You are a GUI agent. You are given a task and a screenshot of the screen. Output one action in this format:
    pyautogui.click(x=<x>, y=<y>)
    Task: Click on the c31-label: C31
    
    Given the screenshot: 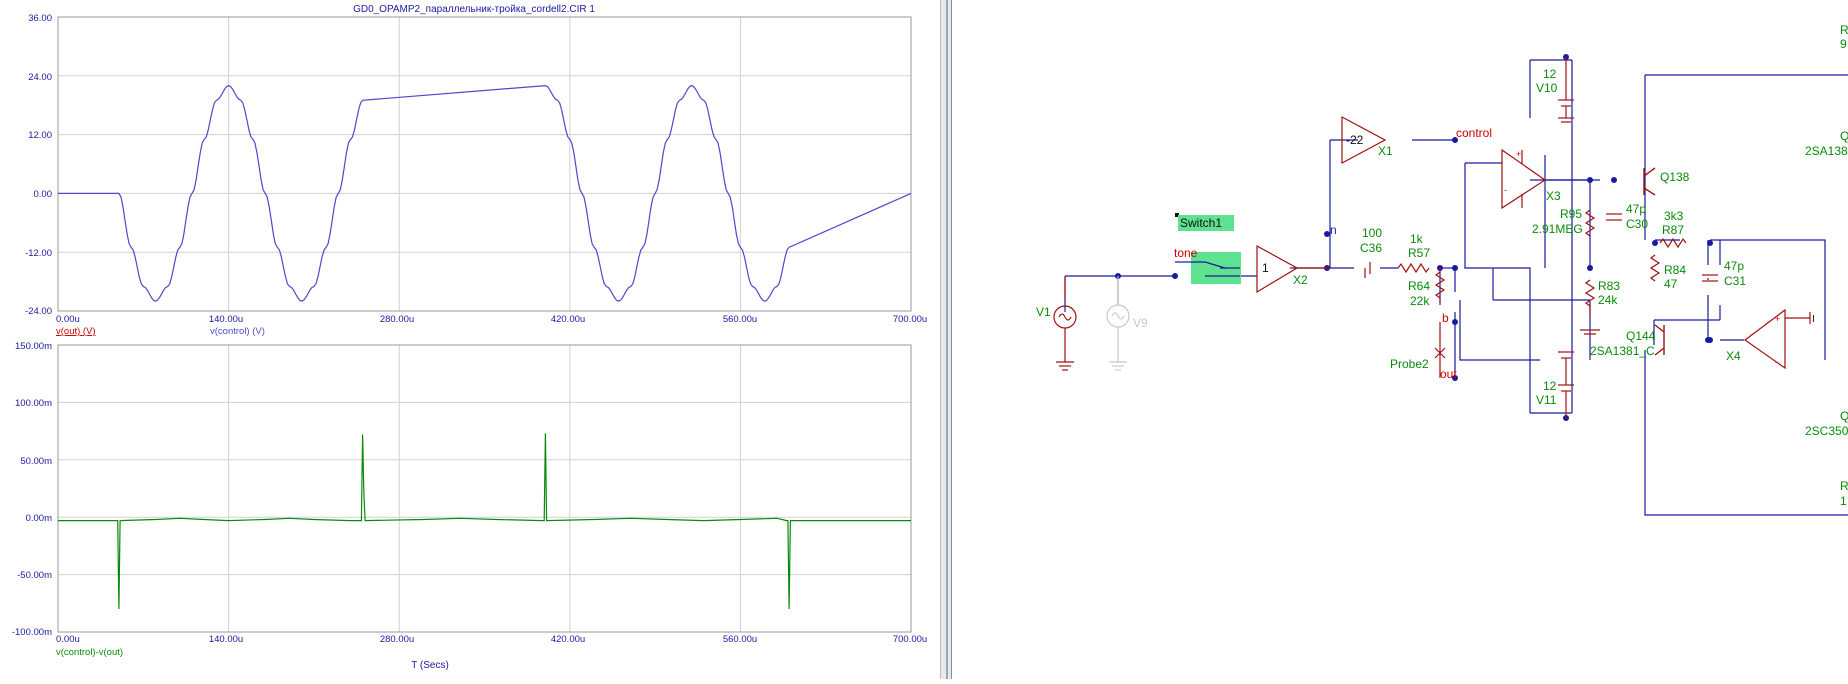 What is the action you would take?
    pyautogui.click(x=1735, y=281)
    